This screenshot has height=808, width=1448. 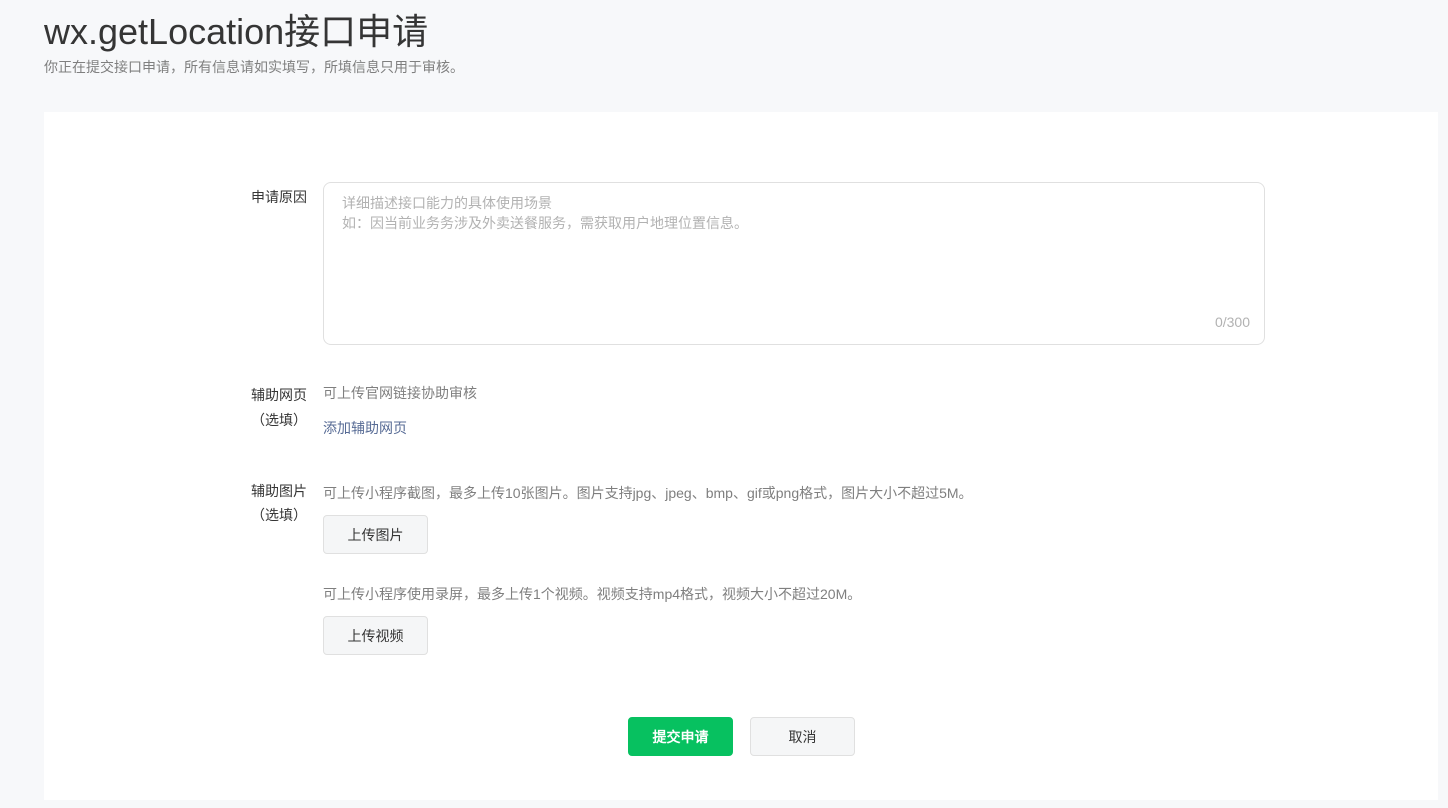 I want to click on add-webpage-link: 添加辅助网页, so click(x=365, y=428).